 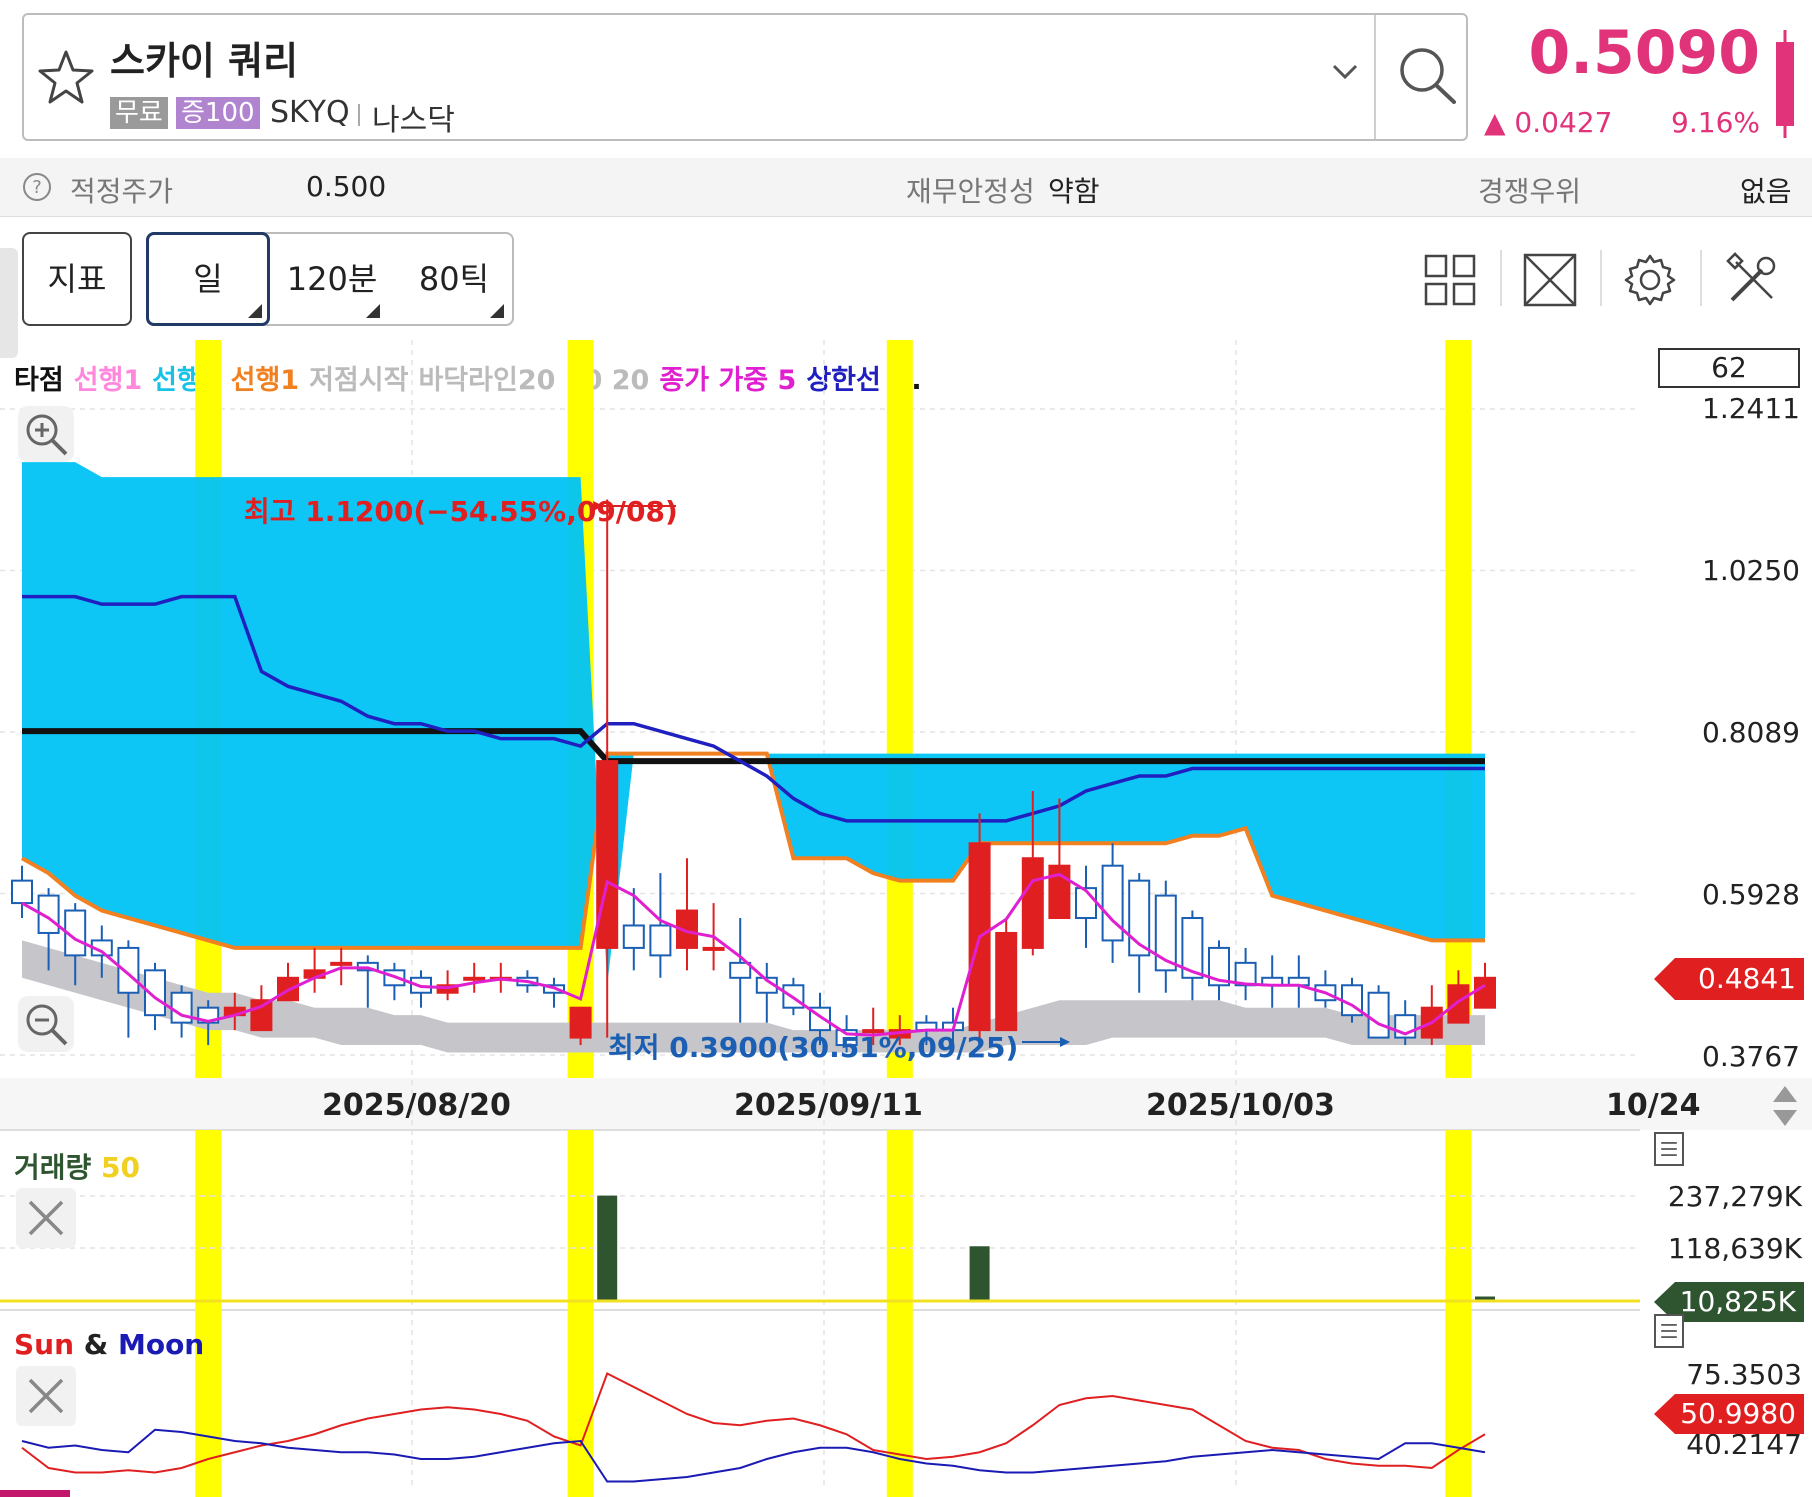 What do you see at coordinates (122, 191) in the screenshot?
I see `fair-price-label: 적정주가` at bounding box center [122, 191].